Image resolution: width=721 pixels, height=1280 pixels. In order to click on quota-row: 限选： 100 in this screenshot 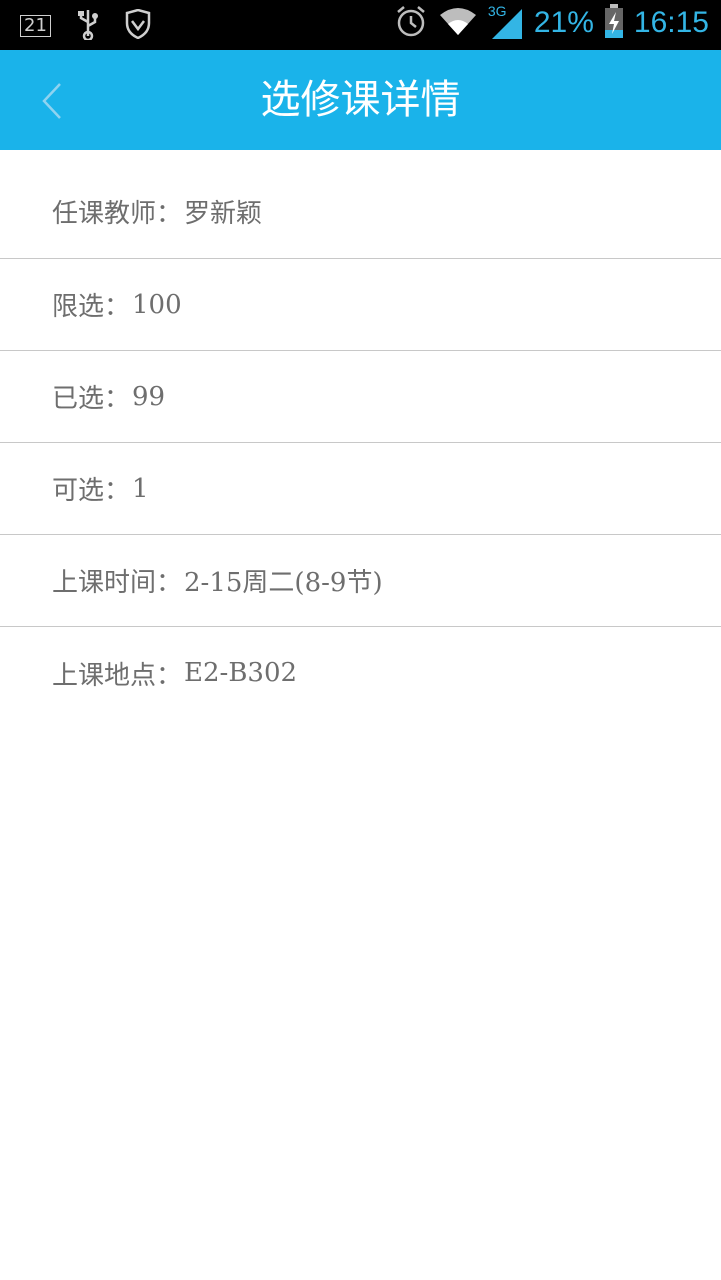, I will do `click(360, 305)`.